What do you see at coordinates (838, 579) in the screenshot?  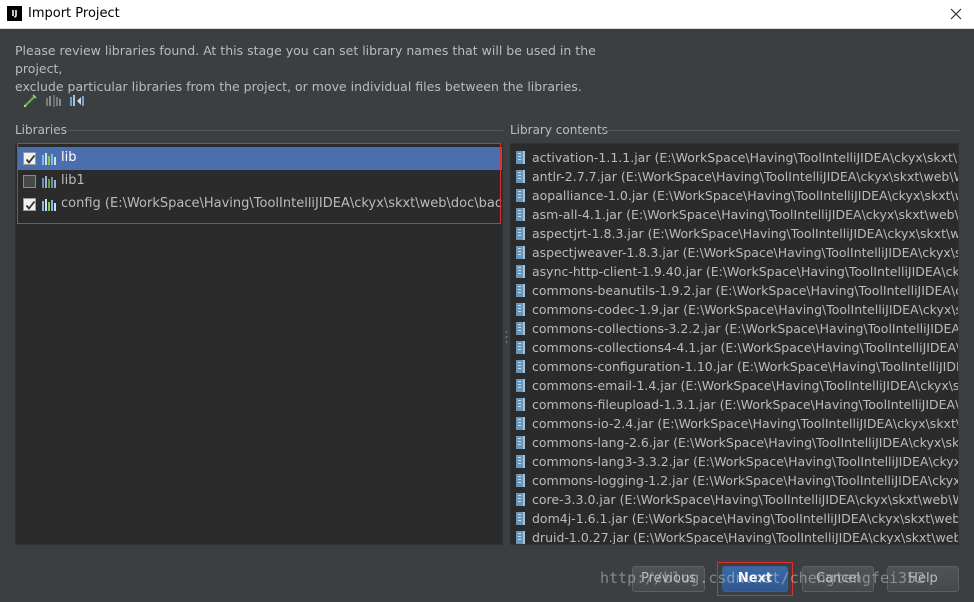 I see `cancel-button: Cancel` at bounding box center [838, 579].